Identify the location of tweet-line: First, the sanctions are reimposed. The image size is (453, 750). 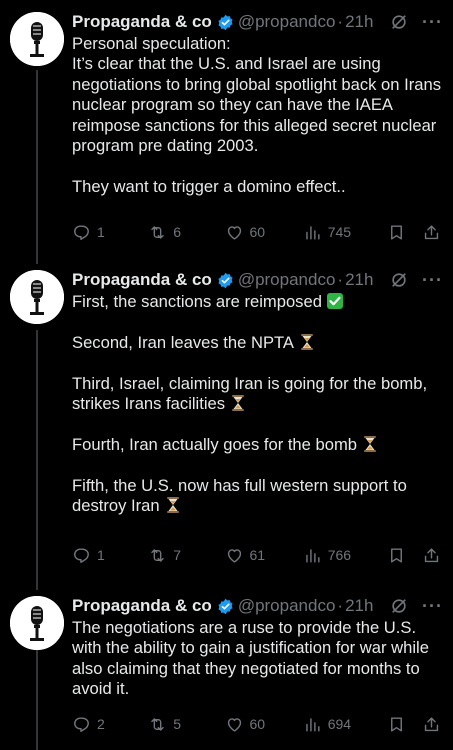
(257, 302).